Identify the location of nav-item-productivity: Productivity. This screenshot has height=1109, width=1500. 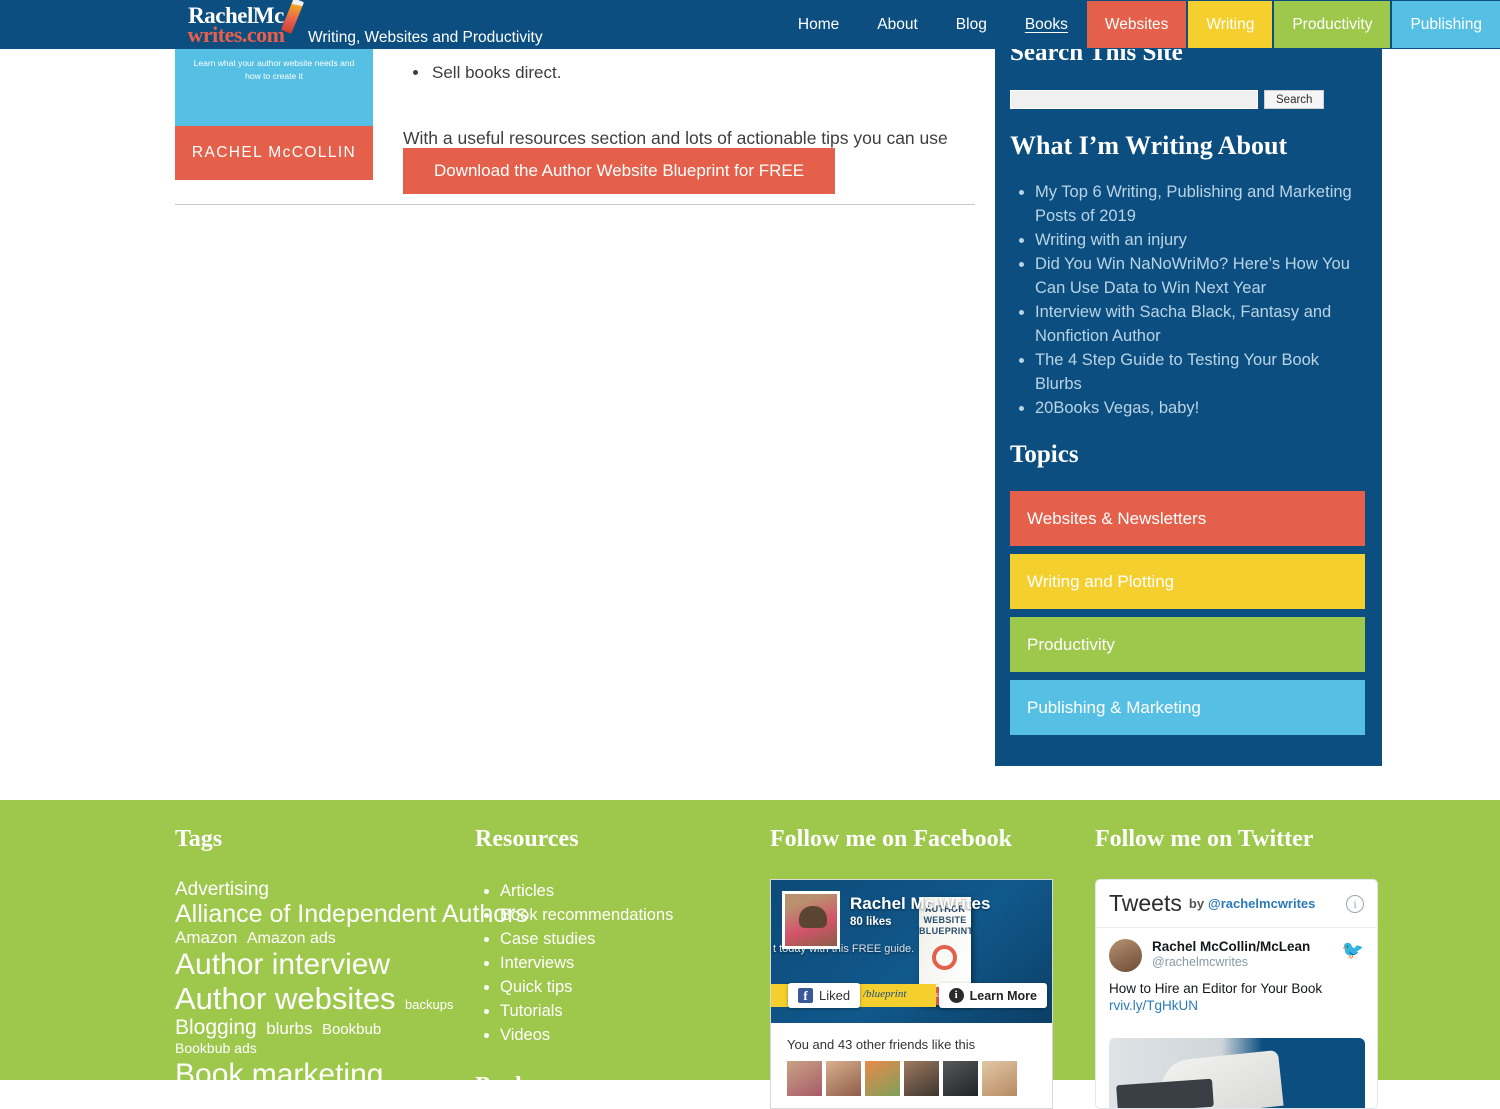
(1332, 24).